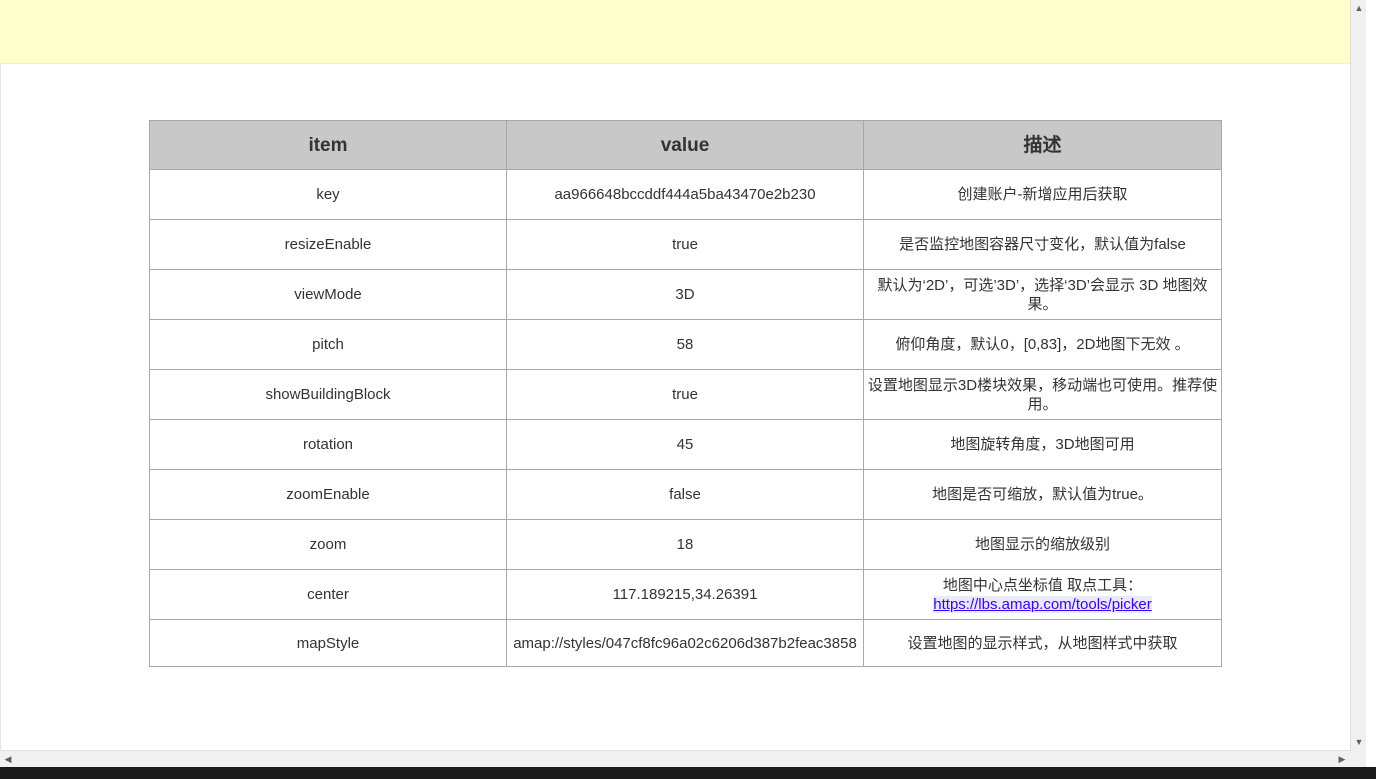  What do you see at coordinates (328, 344) in the screenshot?
I see `cell-item: pitch` at bounding box center [328, 344].